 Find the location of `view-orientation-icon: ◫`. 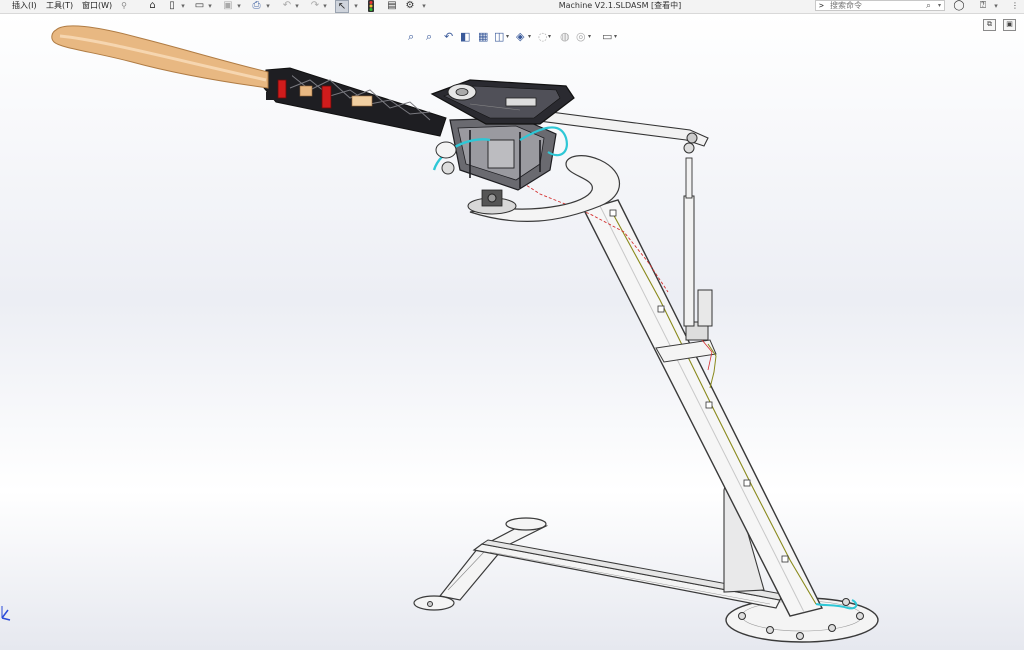

view-orientation-icon: ◫ is located at coordinates (499, 36).